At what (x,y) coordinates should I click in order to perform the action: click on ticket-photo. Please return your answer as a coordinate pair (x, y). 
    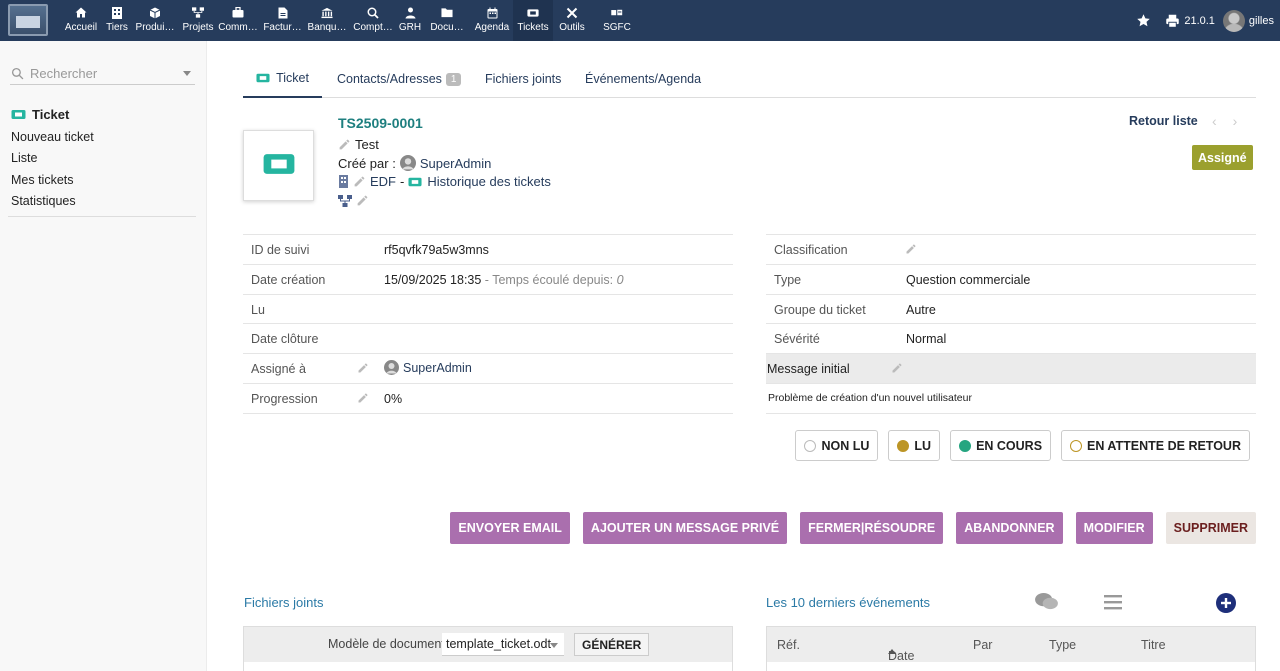
    Looking at the image, I should click on (278, 165).